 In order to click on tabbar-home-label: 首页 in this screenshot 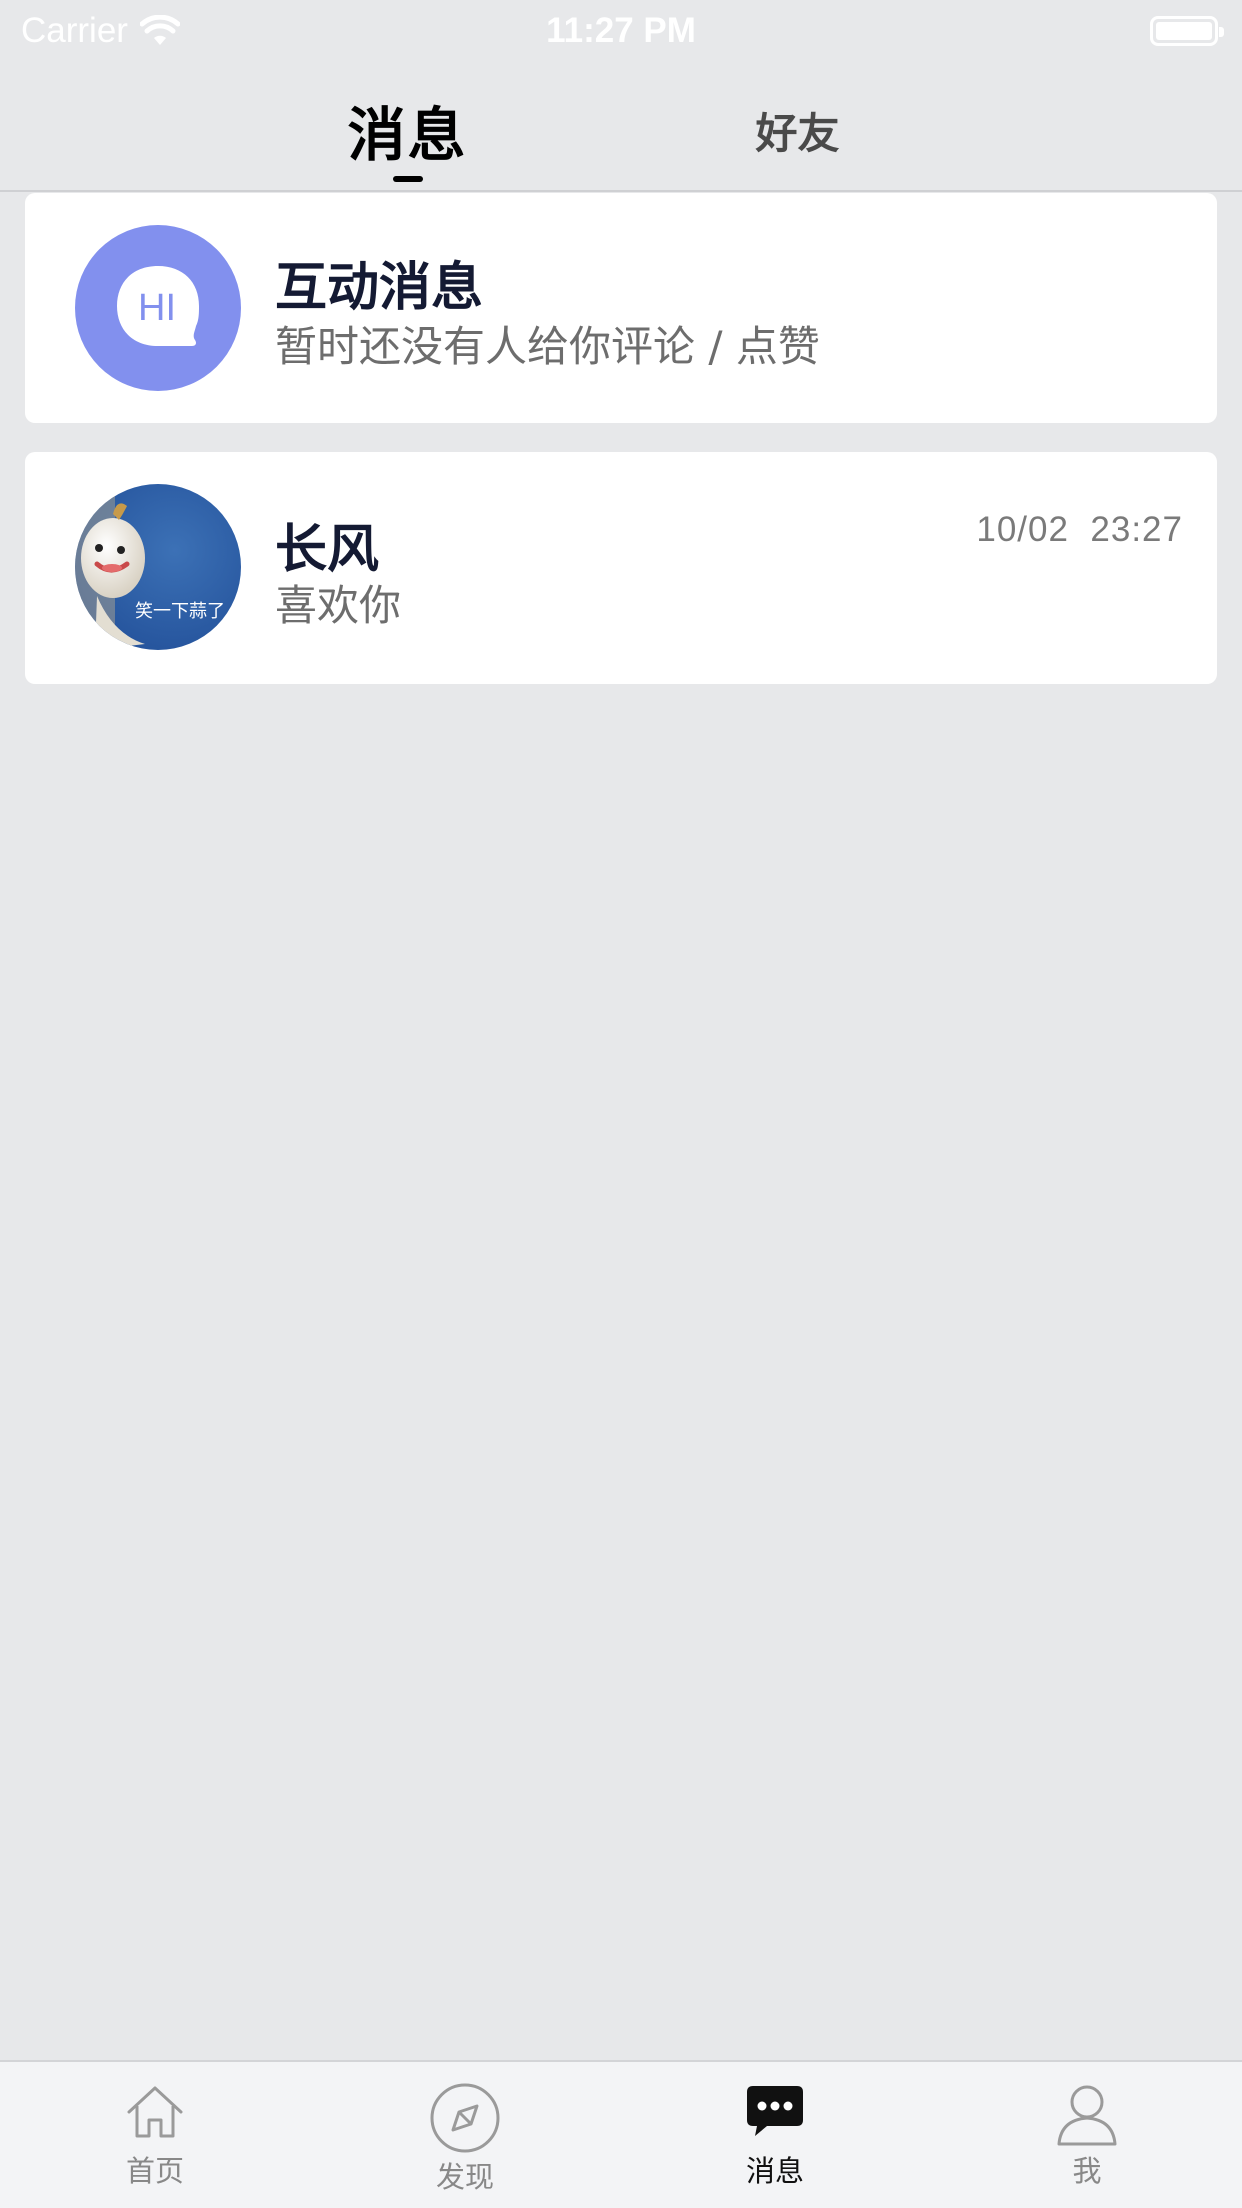, I will do `click(154, 2171)`.